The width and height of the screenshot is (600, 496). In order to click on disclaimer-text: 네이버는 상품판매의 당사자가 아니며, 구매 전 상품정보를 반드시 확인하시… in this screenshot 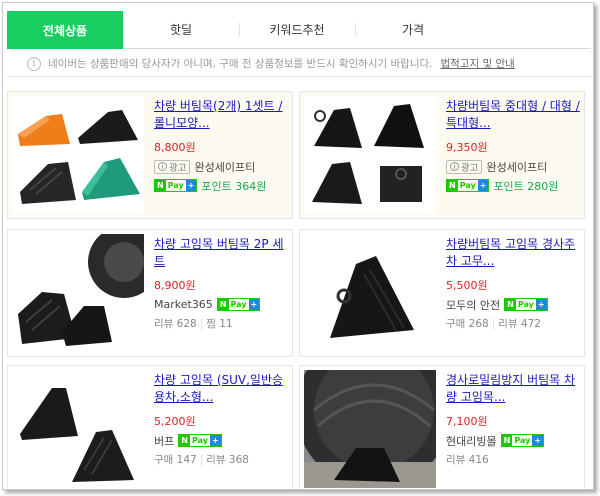, I will do `click(240, 64)`.